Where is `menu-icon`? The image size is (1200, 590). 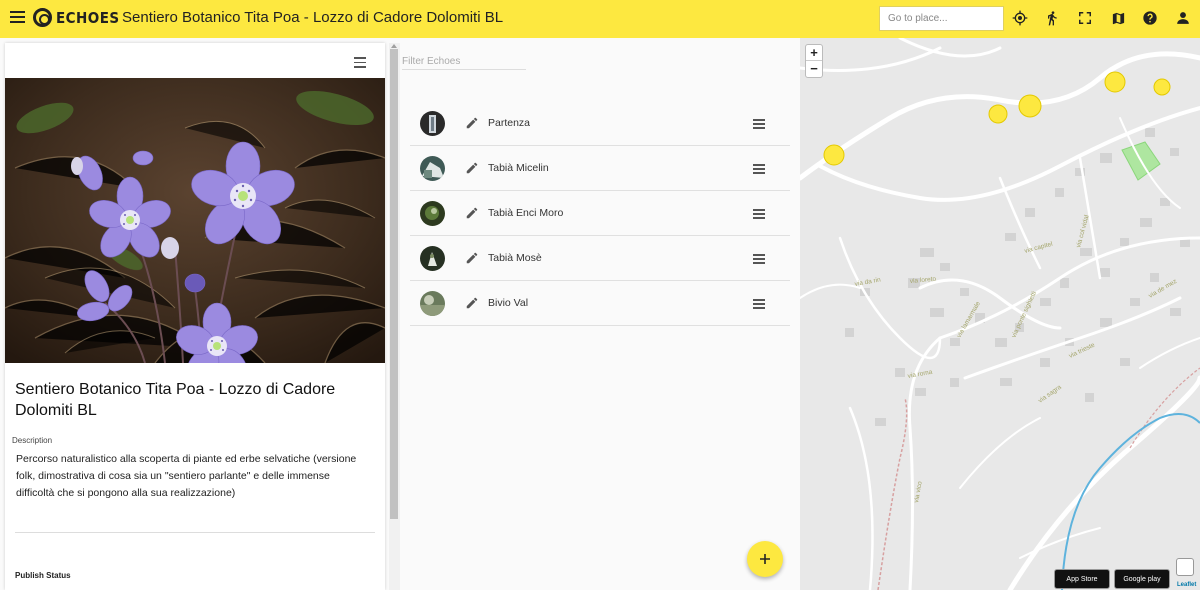 menu-icon is located at coordinates (17, 18).